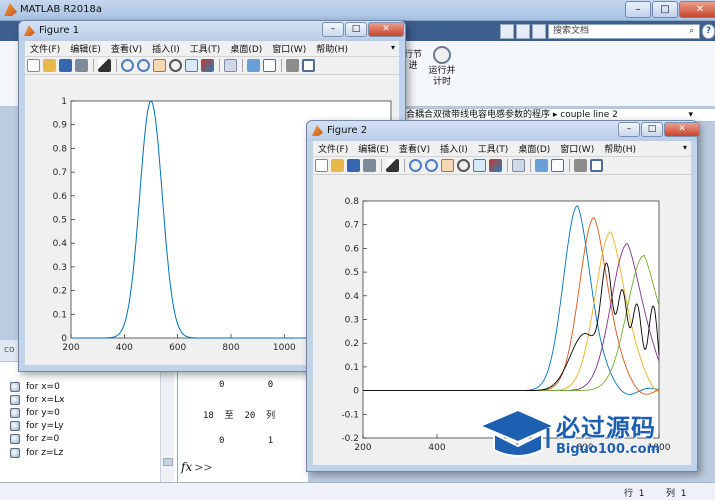  What do you see at coordinates (523, 31) in the screenshot?
I see `quick-access-forward-icon` at bounding box center [523, 31].